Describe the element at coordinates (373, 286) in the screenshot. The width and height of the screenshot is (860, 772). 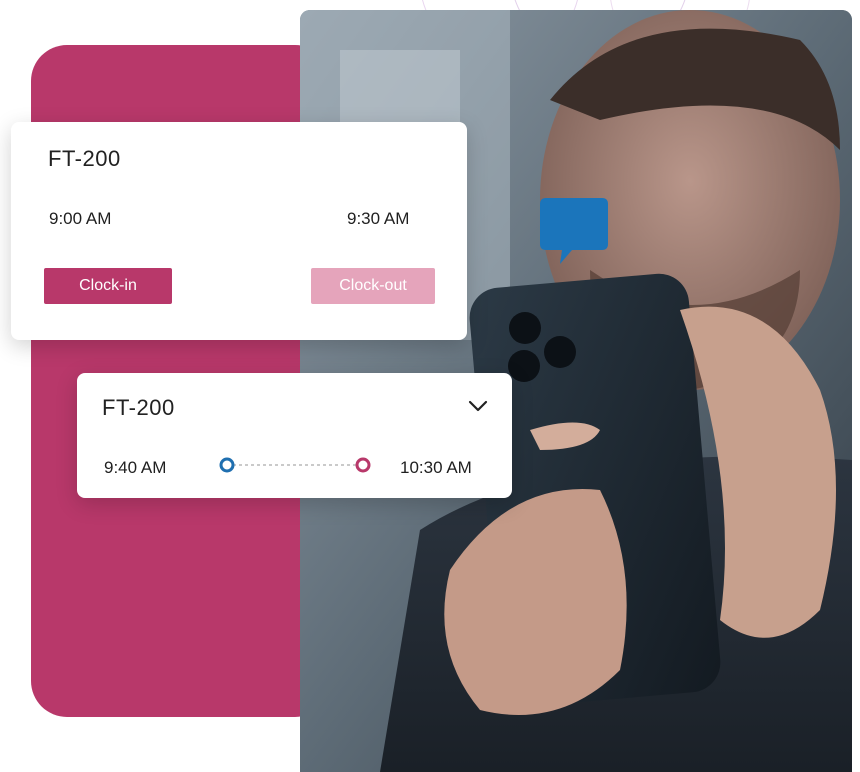
I see `clock-out-button: Clock-out` at that location.